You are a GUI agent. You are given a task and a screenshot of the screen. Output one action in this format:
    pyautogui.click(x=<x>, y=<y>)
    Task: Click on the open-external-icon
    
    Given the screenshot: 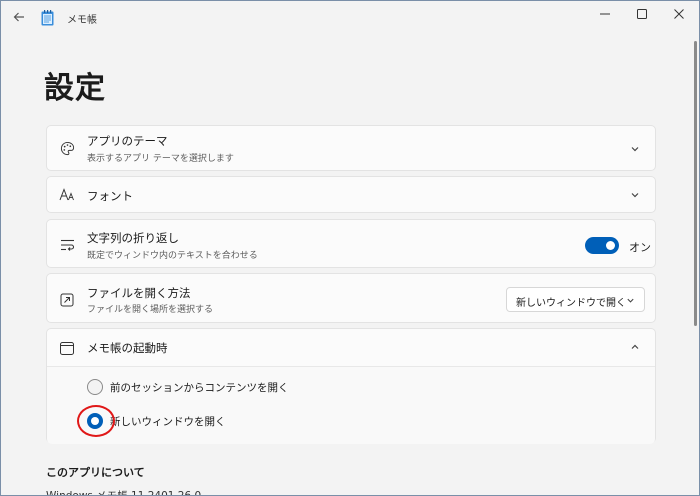 What is the action you would take?
    pyautogui.click(x=67, y=300)
    